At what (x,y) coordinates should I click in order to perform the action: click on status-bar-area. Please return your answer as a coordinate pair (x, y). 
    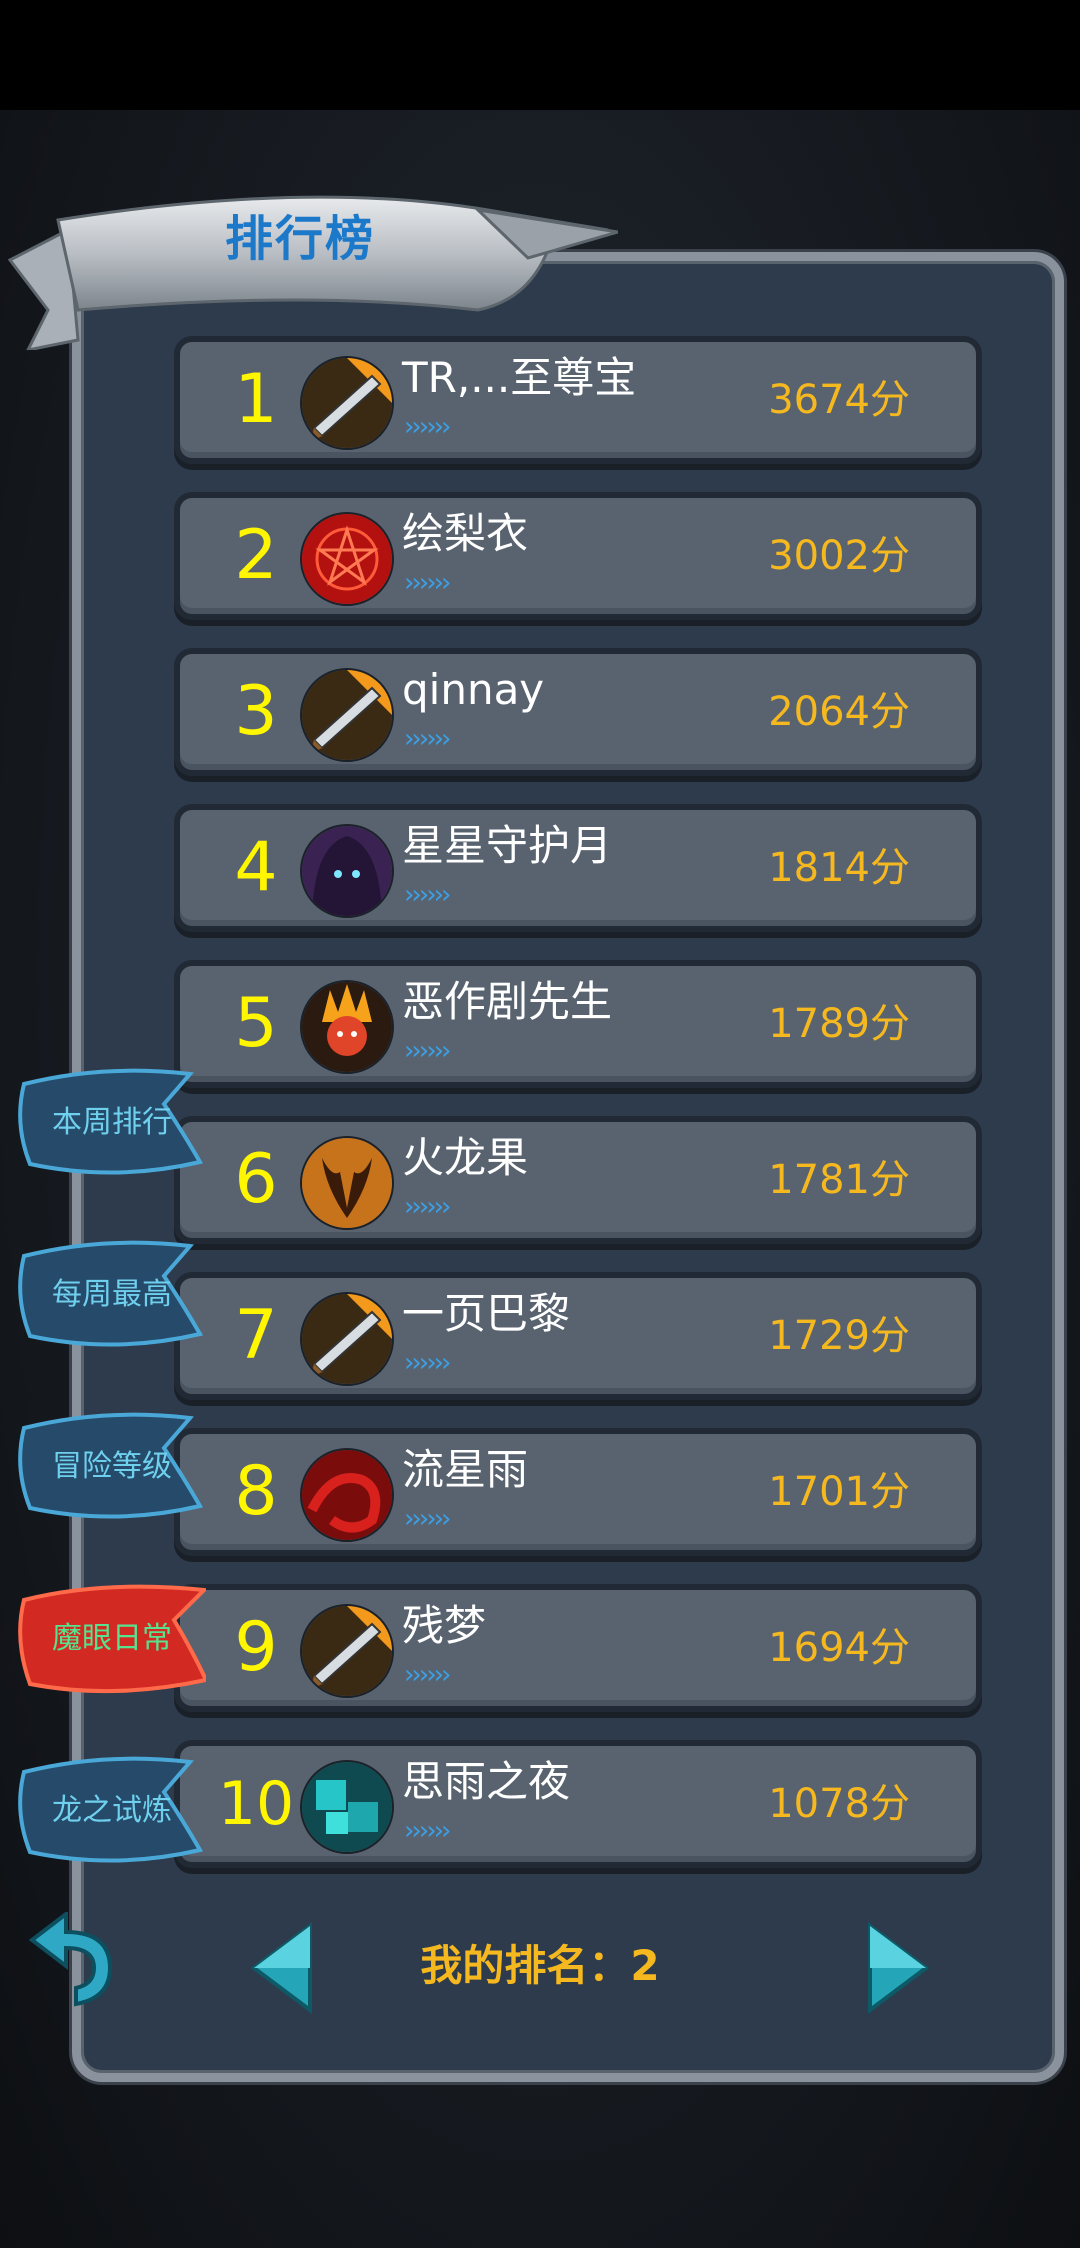
    Looking at the image, I should click on (540, 55).